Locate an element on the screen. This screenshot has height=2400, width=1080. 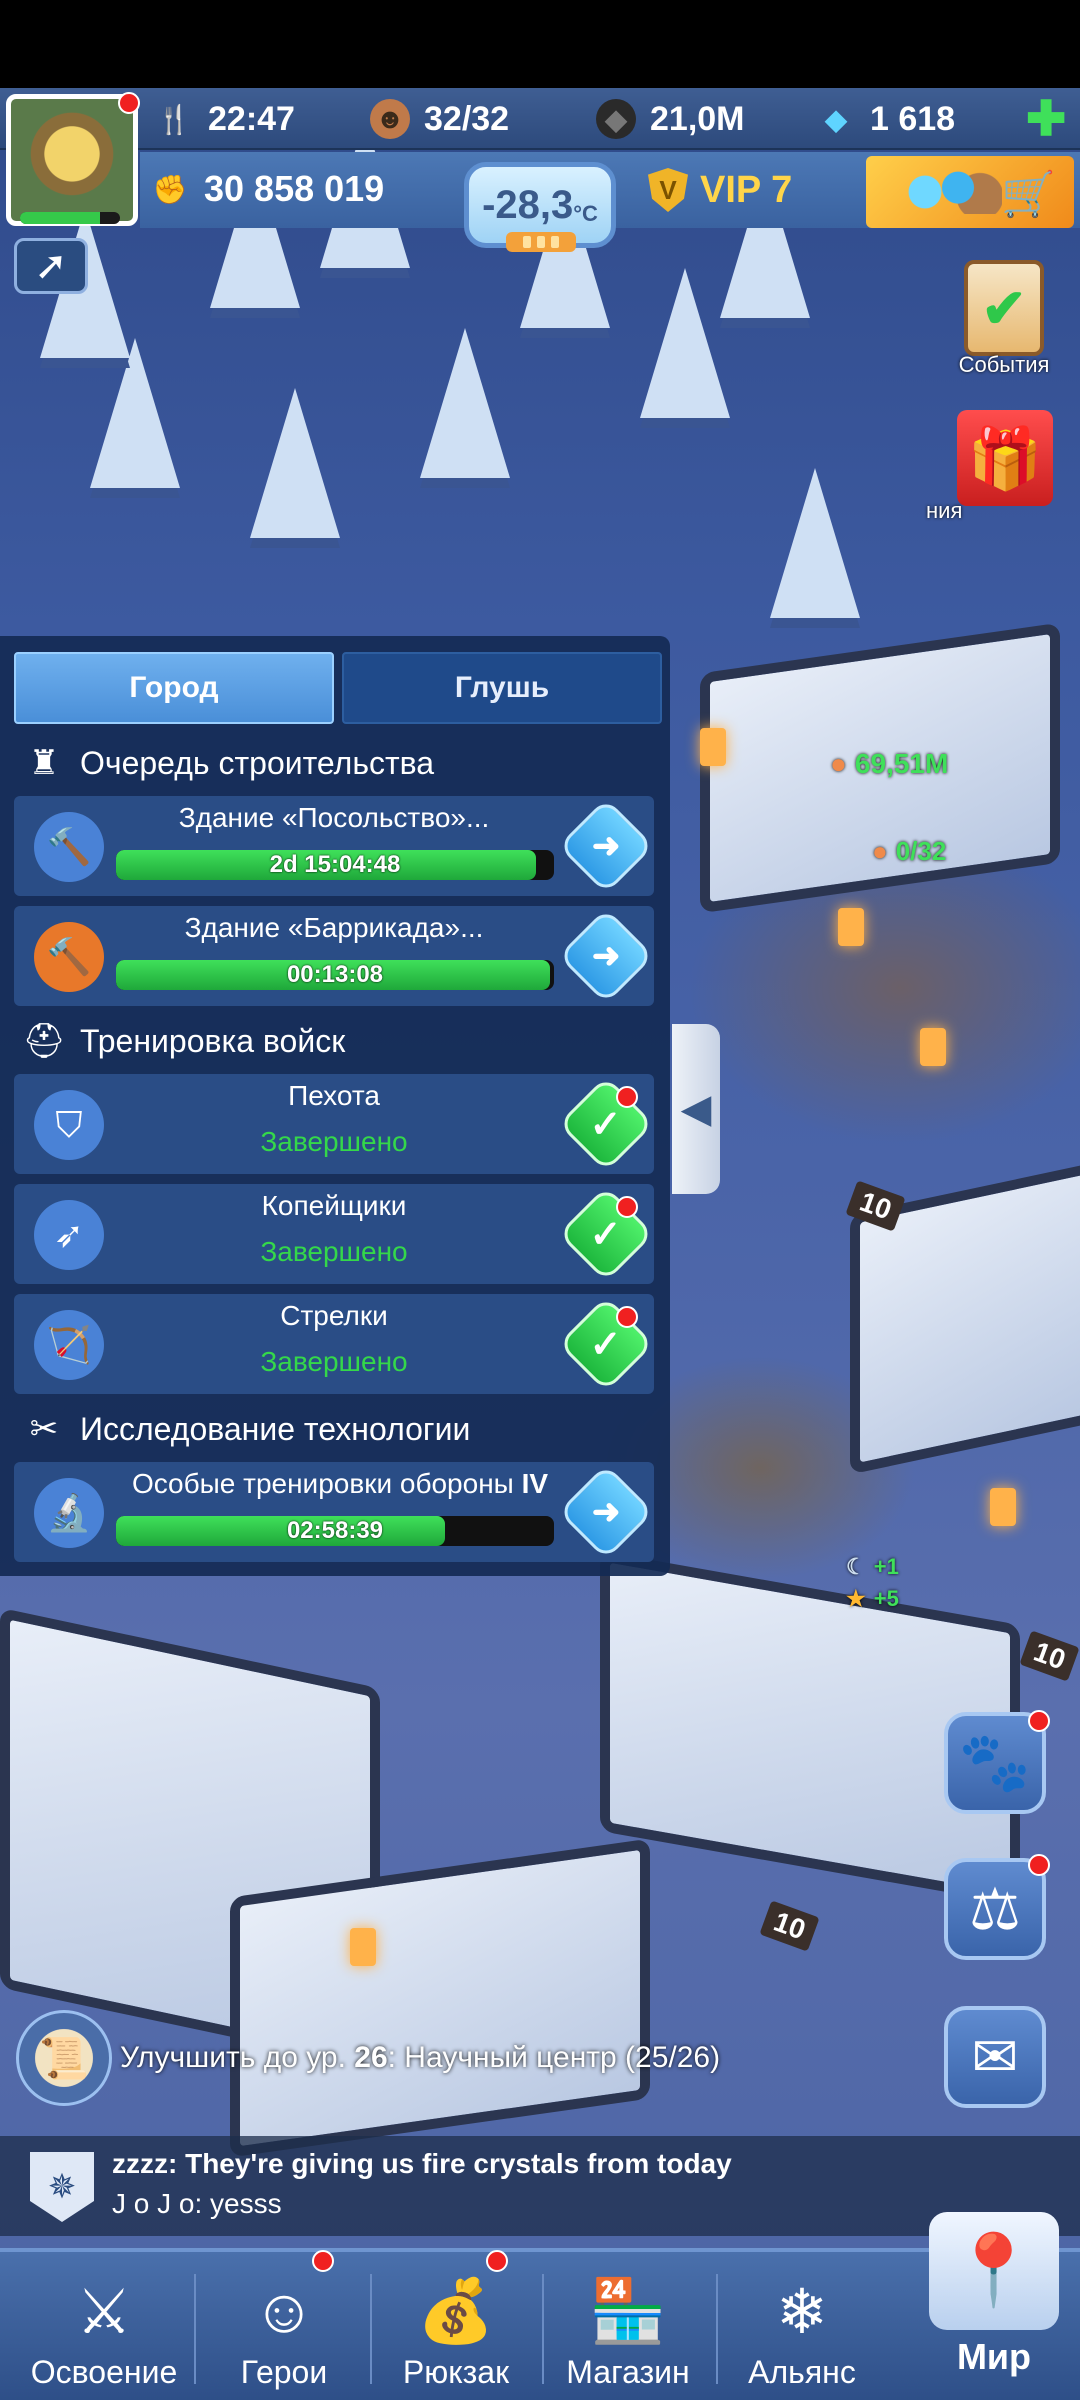
training-row: ⛉ Пехота Завершено ✓ is located at coordinates (334, 1124).